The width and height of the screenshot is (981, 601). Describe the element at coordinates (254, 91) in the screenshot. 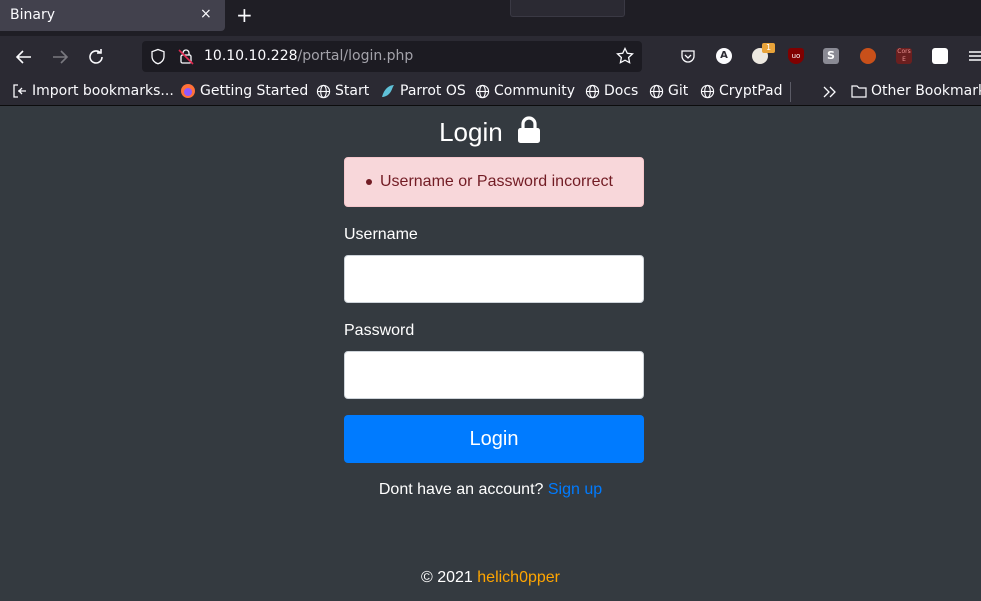

I see `bookmark-label: Getting Started` at that location.